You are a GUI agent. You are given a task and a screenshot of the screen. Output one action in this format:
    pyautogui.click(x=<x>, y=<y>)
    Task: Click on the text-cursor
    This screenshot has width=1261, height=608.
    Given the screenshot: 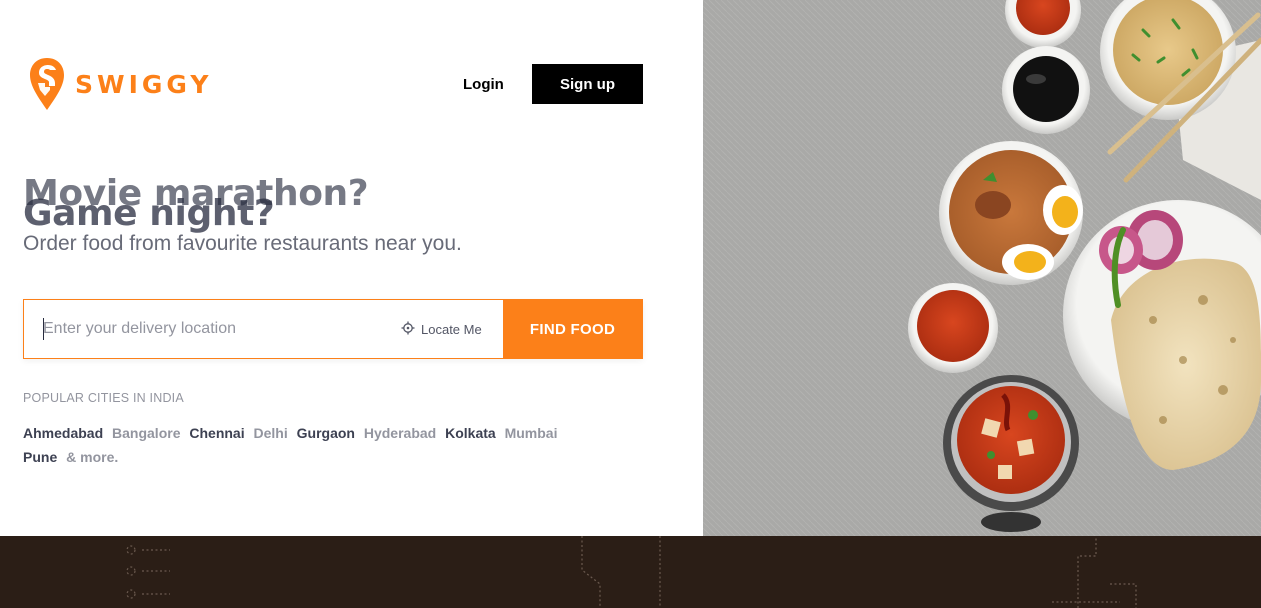 What is the action you would take?
    pyautogui.click(x=43, y=329)
    